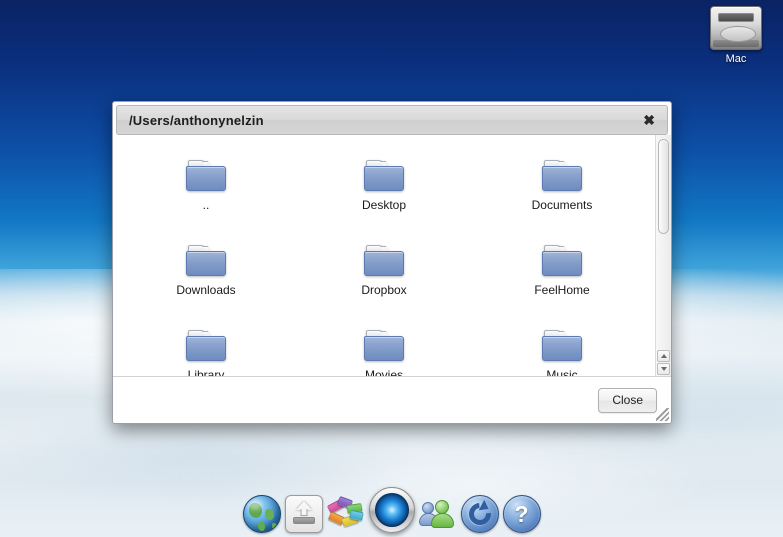 This screenshot has height=537, width=783. What do you see at coordinates (562, 205) in the screenshot?
I see `file-label: Documents` at bounding box center [562, 205].